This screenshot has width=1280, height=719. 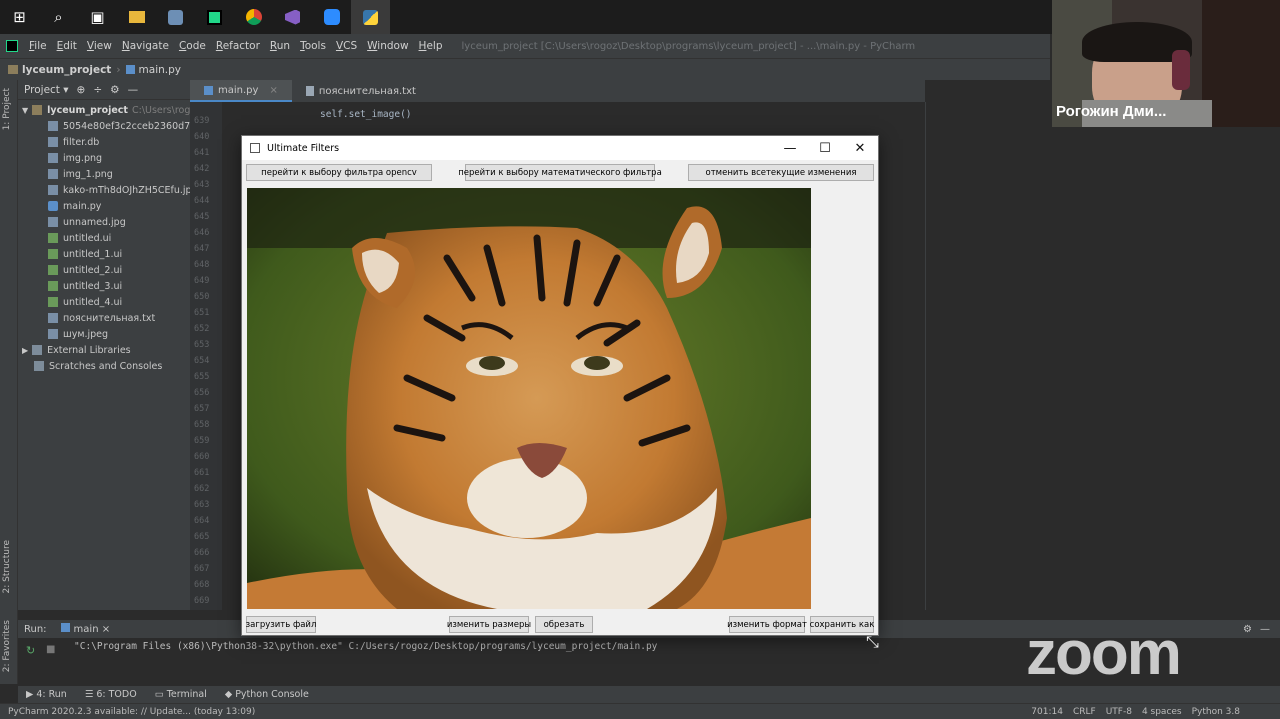 I want to click on tree-file-item: img.png, so click(x=104, y=158).